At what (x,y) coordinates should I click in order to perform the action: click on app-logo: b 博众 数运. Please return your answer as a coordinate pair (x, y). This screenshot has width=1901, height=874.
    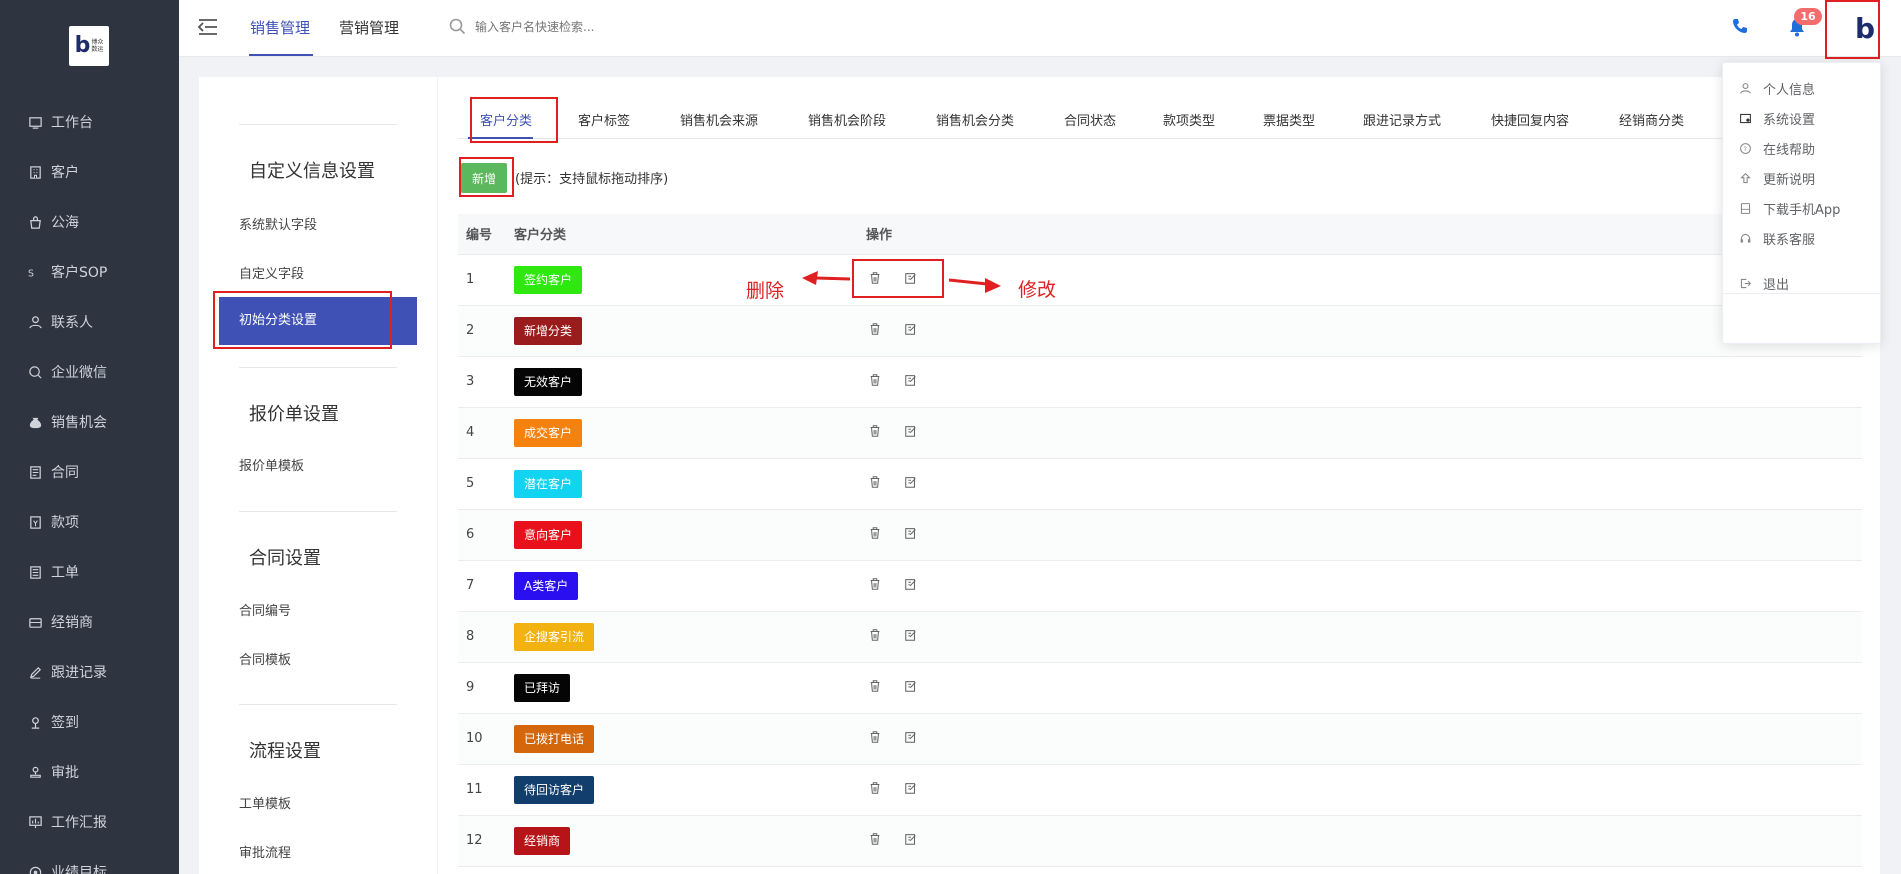
    Looking at the image, I should click on (89, 46).